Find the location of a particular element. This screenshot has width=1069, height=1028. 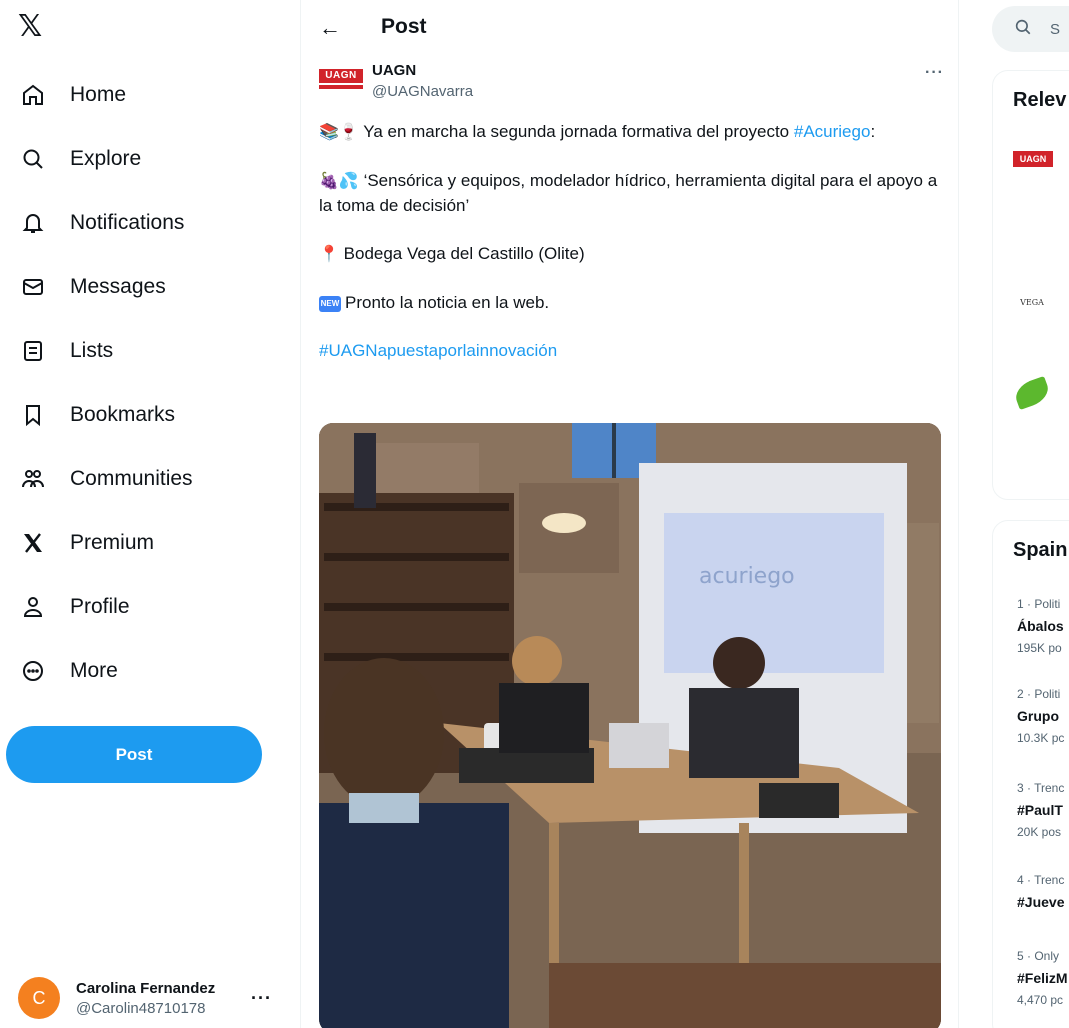

tweet-line-3: 📍 Bodega Vega del Castillo (Olite) is located at coordinates (631, 254).